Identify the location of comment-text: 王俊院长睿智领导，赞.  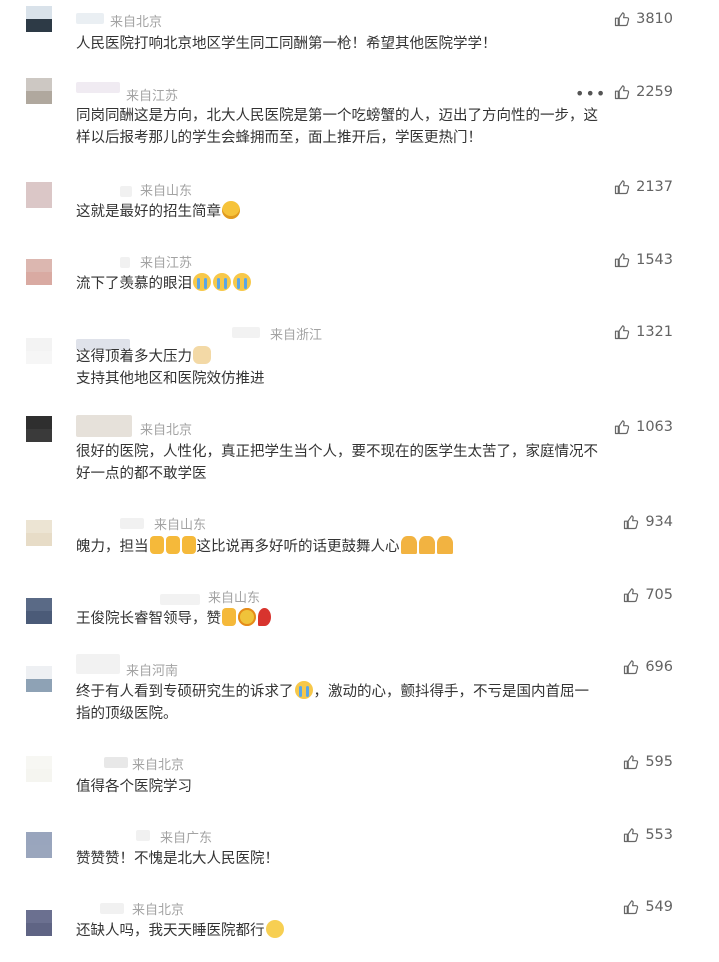
(376, 619).